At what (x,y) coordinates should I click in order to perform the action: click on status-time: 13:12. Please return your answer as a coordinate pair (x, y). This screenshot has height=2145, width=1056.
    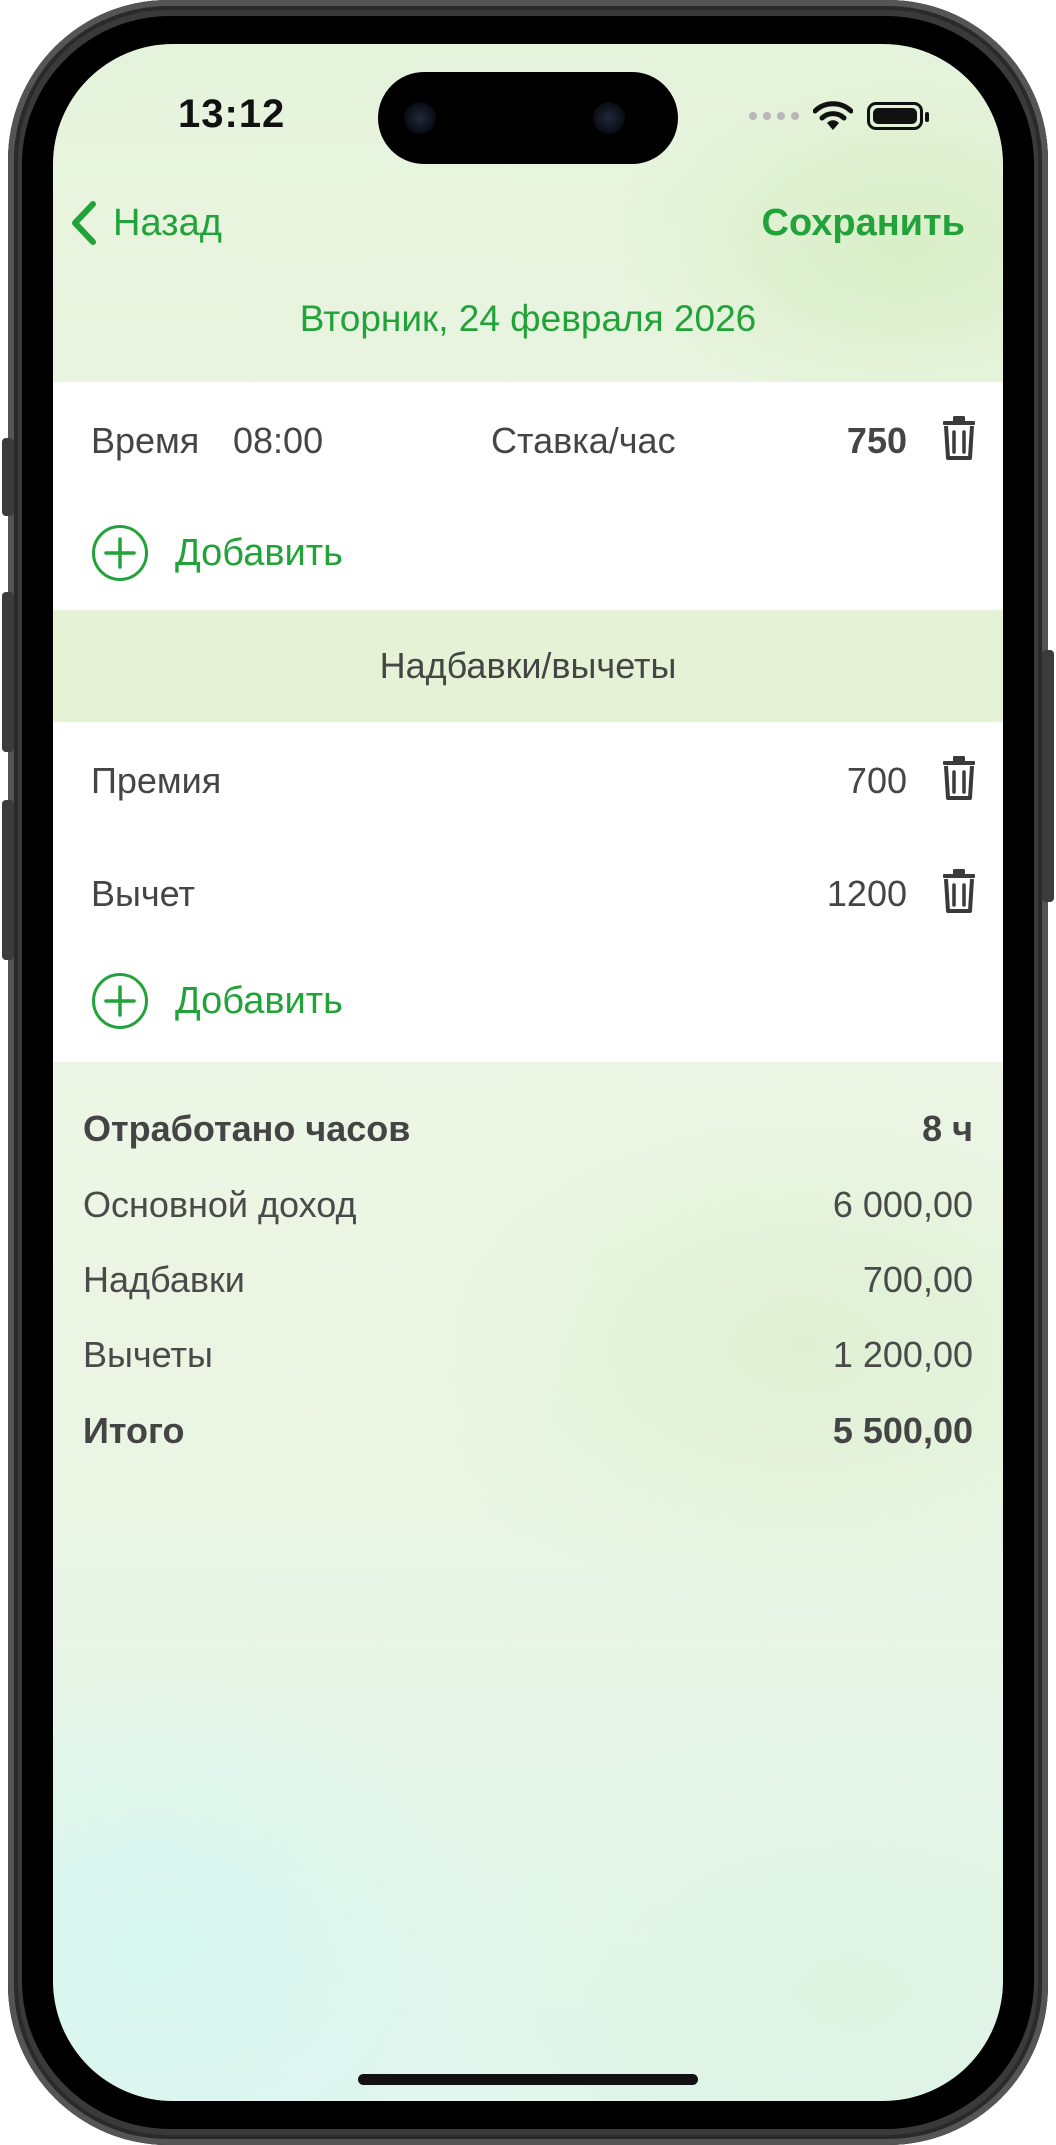
    Looking at the image, I should click on (232, 114).